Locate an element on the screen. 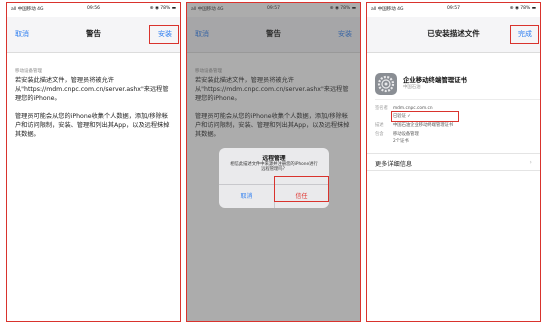  profile-organization: 中国石油 is located at coordinates (412, 87).